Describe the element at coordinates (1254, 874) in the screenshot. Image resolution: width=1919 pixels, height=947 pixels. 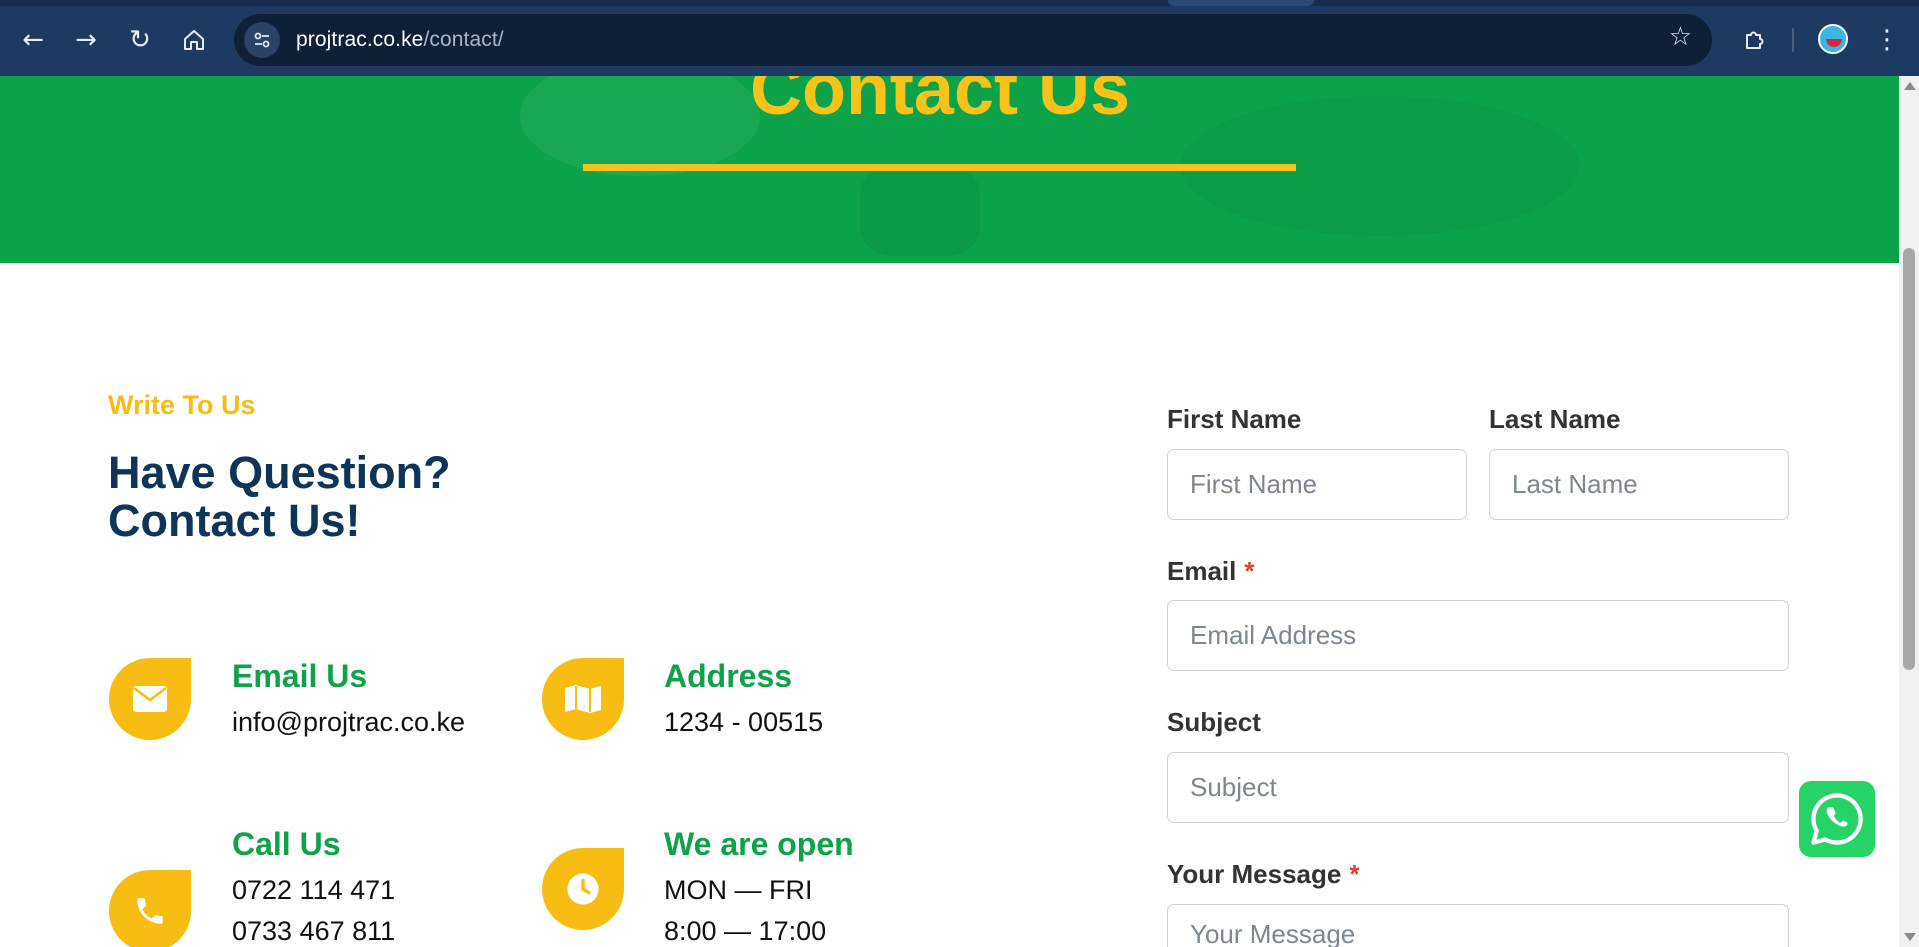
I see `message-label-text: Your Message` at that location.